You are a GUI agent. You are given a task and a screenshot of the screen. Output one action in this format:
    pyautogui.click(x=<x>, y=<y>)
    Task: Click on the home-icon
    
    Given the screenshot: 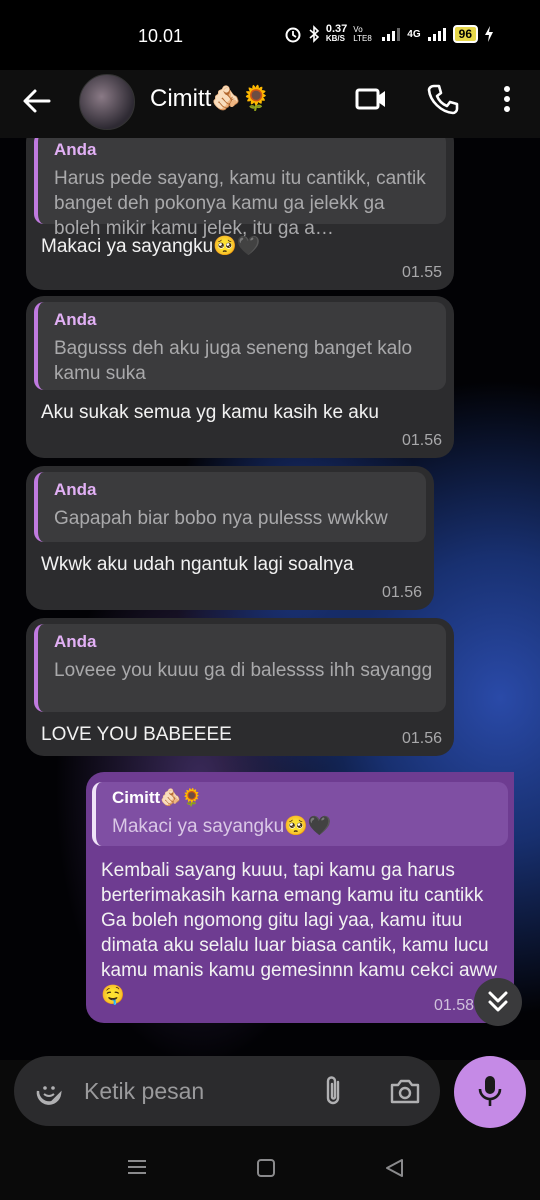 What is the action you would take?
    pyautogui.click(x=266, y=1168)
    